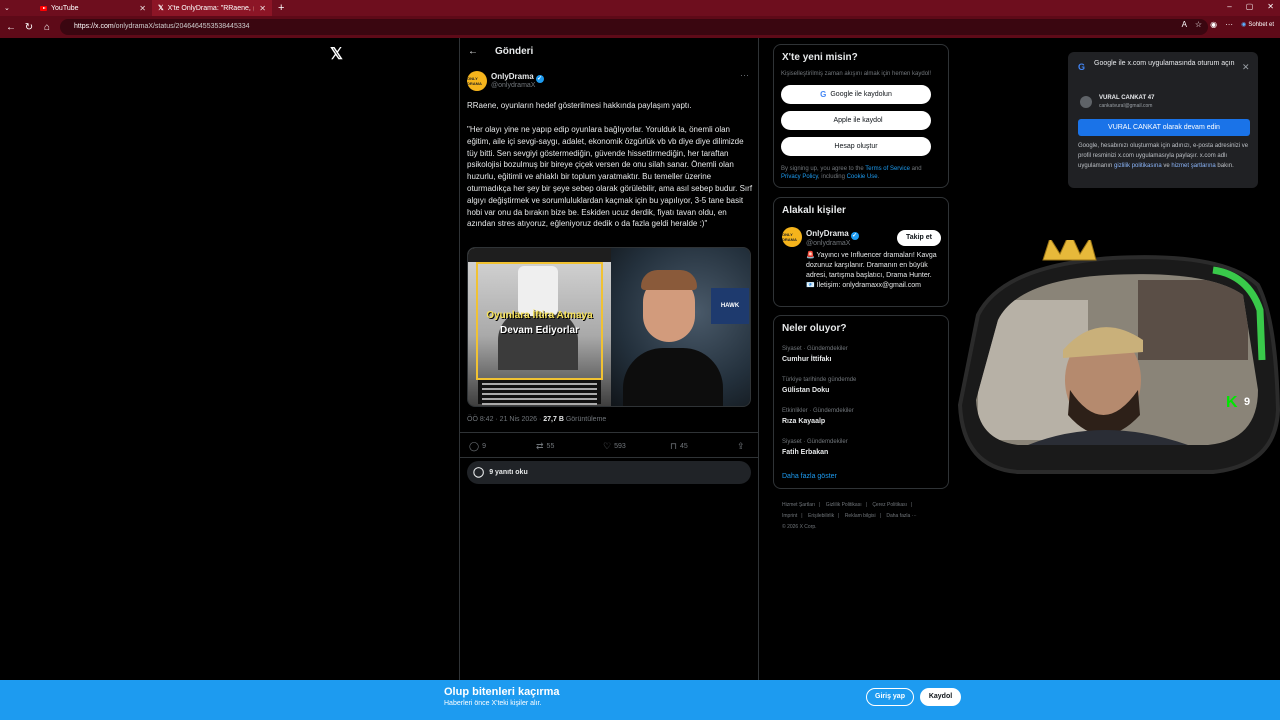 The height and width of the screenshot is (720, 1280). Describe the element at coordinates (607, 446) in the screenshot. I see `heart-icon: ♡` at that location.